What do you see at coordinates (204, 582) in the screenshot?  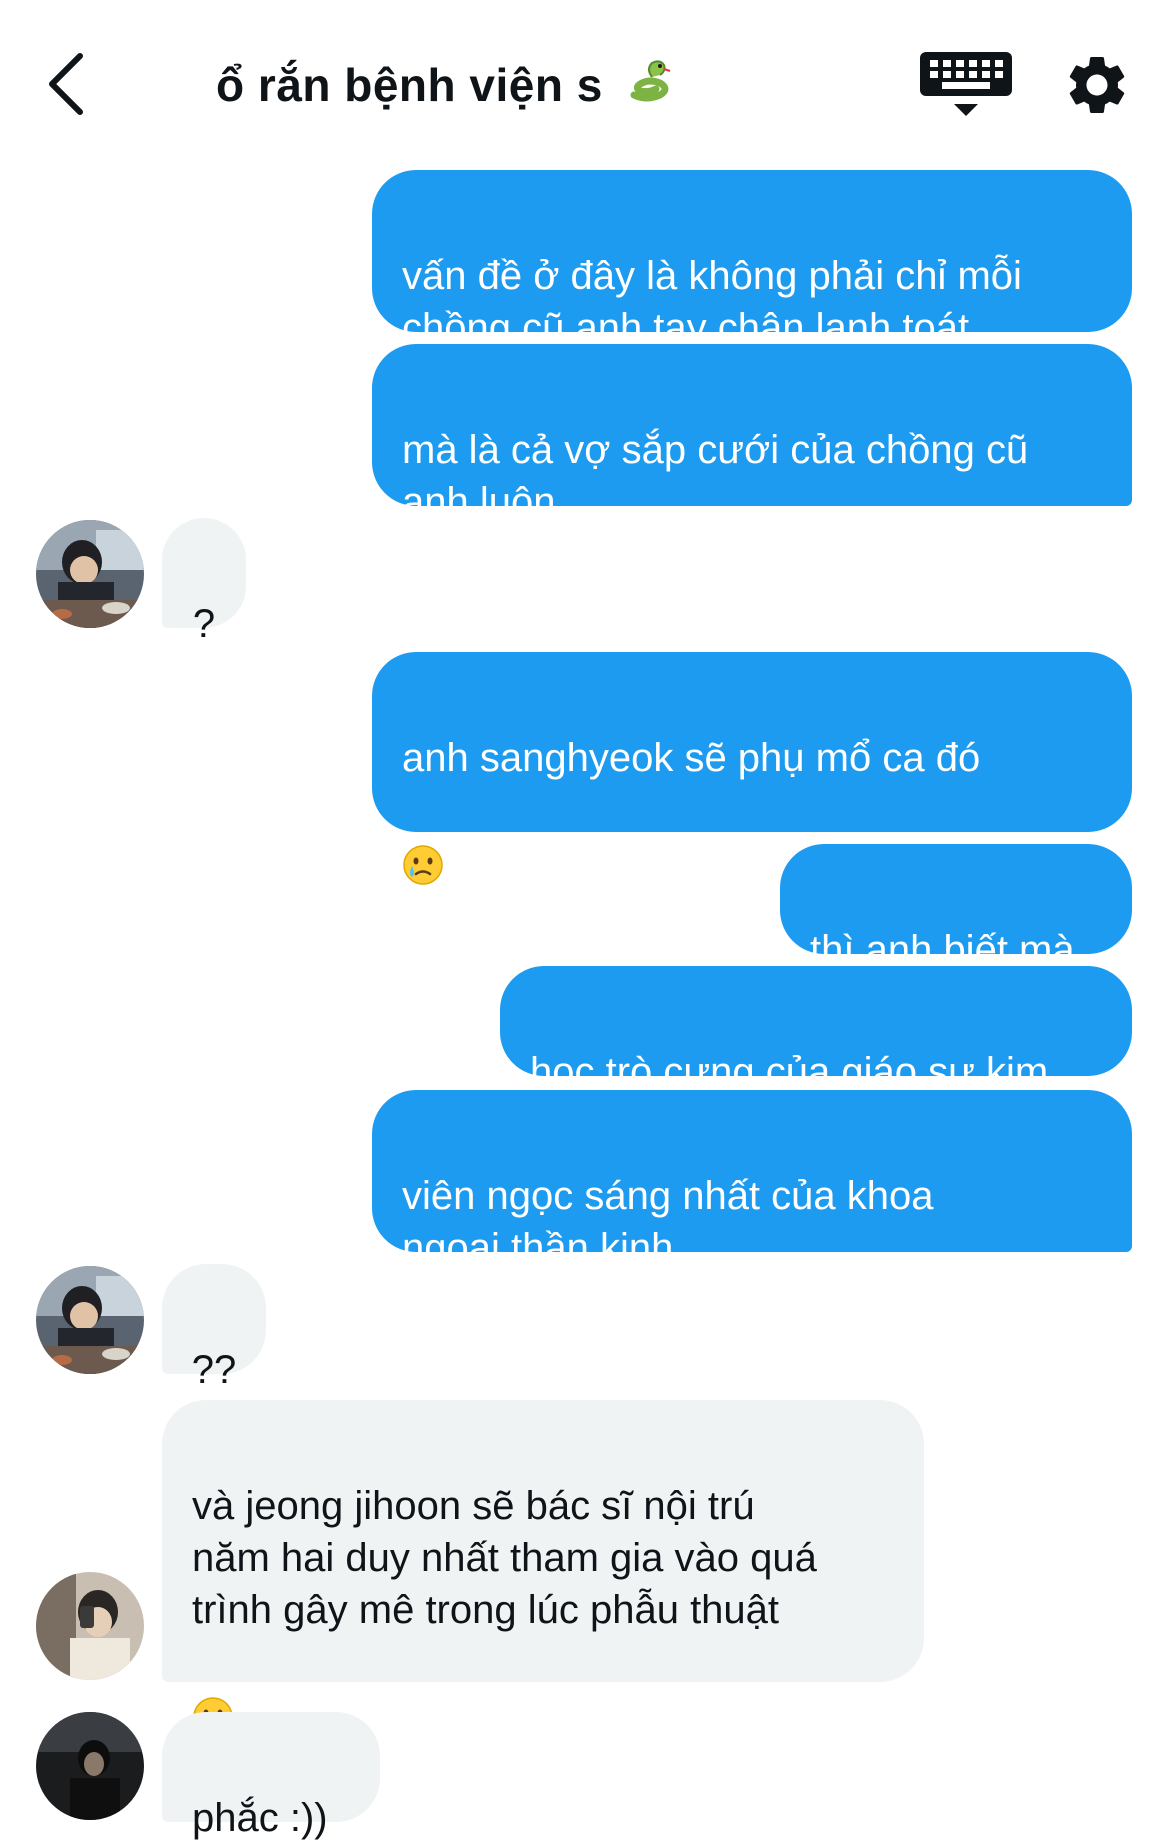 I see `message-bubble-incoming: ?` at bounding box center [204, 582].